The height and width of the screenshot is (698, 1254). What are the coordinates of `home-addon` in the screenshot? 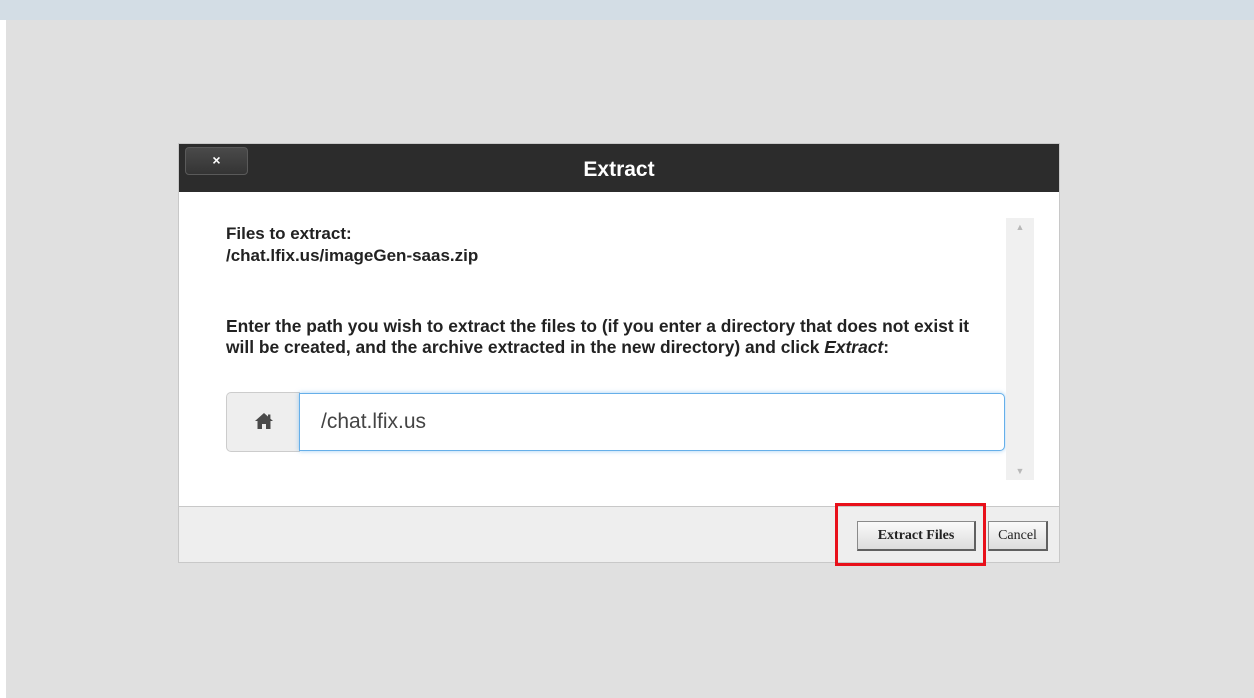 It's located at (263, 422).